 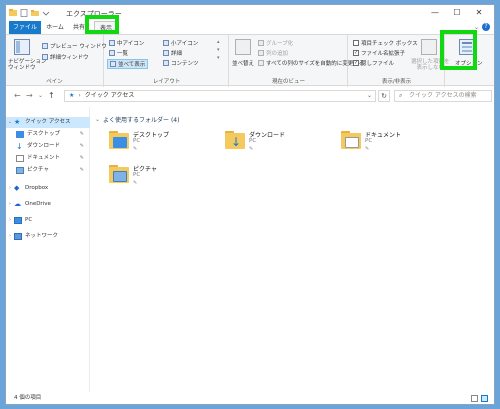 What do you see at coordinates (110, 96) in the screenshot?
I see `breadcrumb-quick-access: クイック アクセス` at bounding box center [110, 96].